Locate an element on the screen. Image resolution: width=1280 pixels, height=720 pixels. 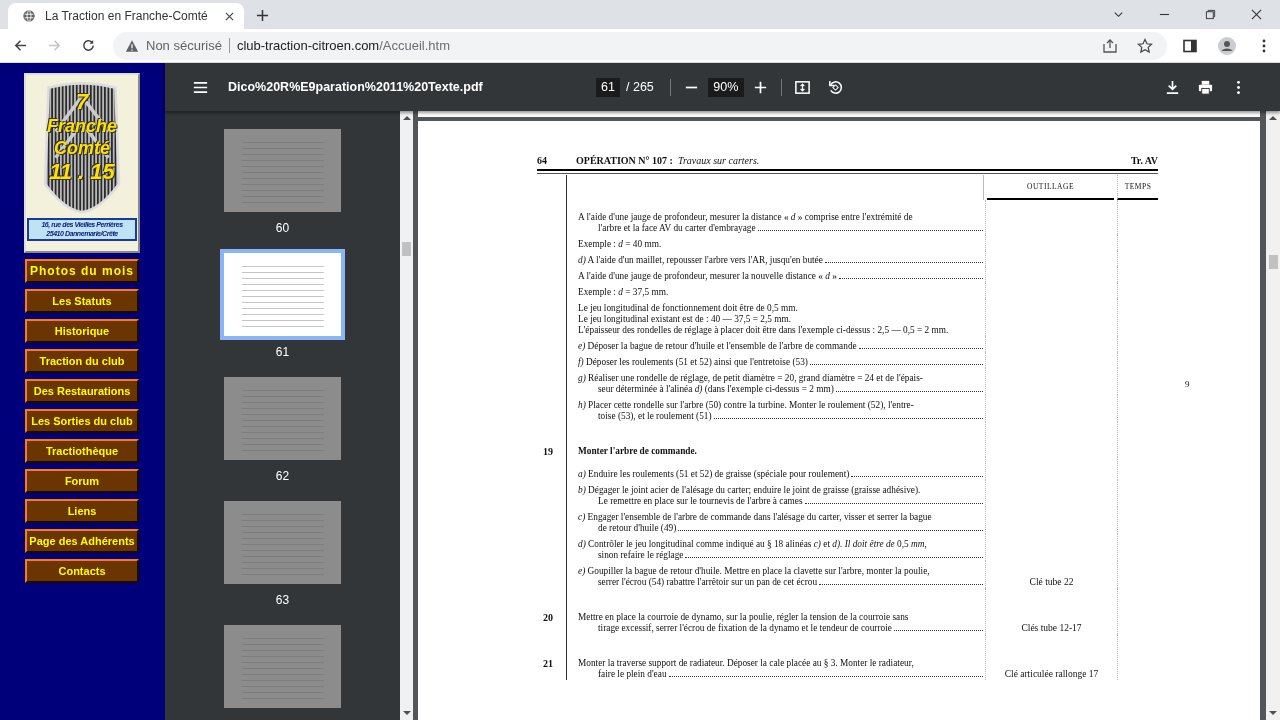
fit-page-icon is located at coordinates (802, 87).